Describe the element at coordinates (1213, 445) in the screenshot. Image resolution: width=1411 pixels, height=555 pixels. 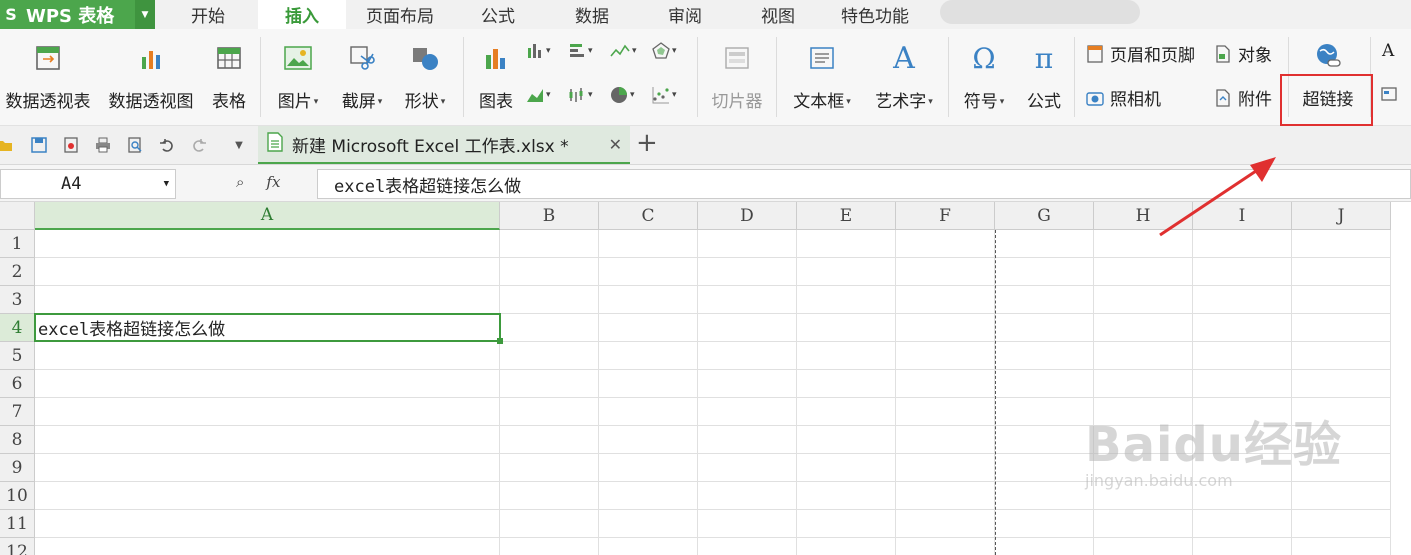
I see `watermark-main: Baidu经验` at that location.